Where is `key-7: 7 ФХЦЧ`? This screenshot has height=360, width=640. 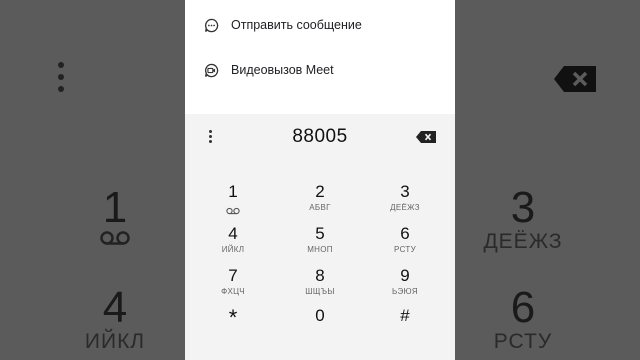 key-7: 7 ФХЦЧ is located at coordinates (233, 286).